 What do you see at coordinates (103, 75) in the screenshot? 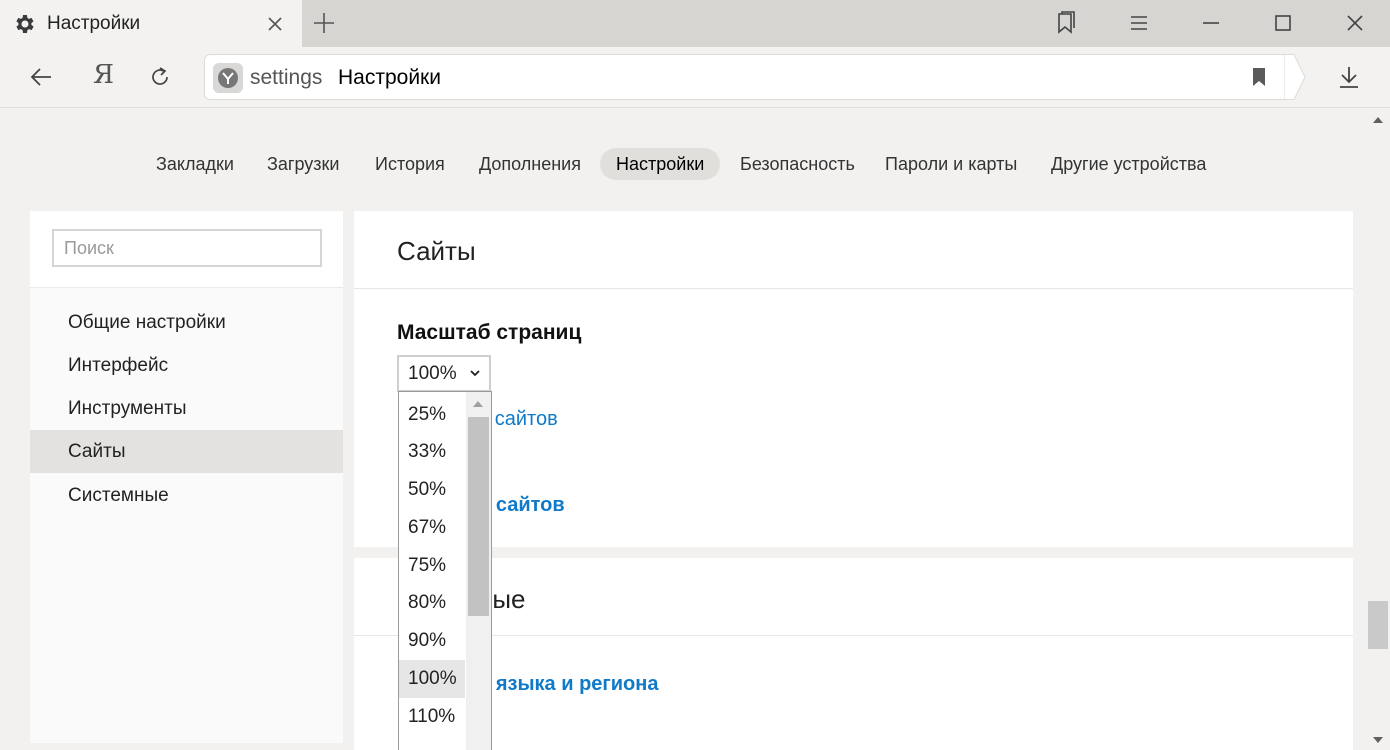
I see `yandex-logo: Я` at bounding box center [103, 75].